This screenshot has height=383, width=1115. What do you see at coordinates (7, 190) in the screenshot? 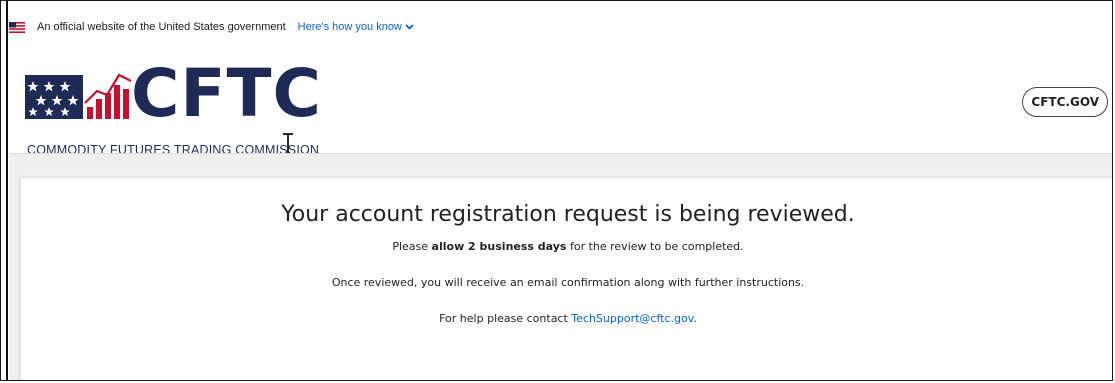
I see `window-edge` at bounding box center [7, 190].